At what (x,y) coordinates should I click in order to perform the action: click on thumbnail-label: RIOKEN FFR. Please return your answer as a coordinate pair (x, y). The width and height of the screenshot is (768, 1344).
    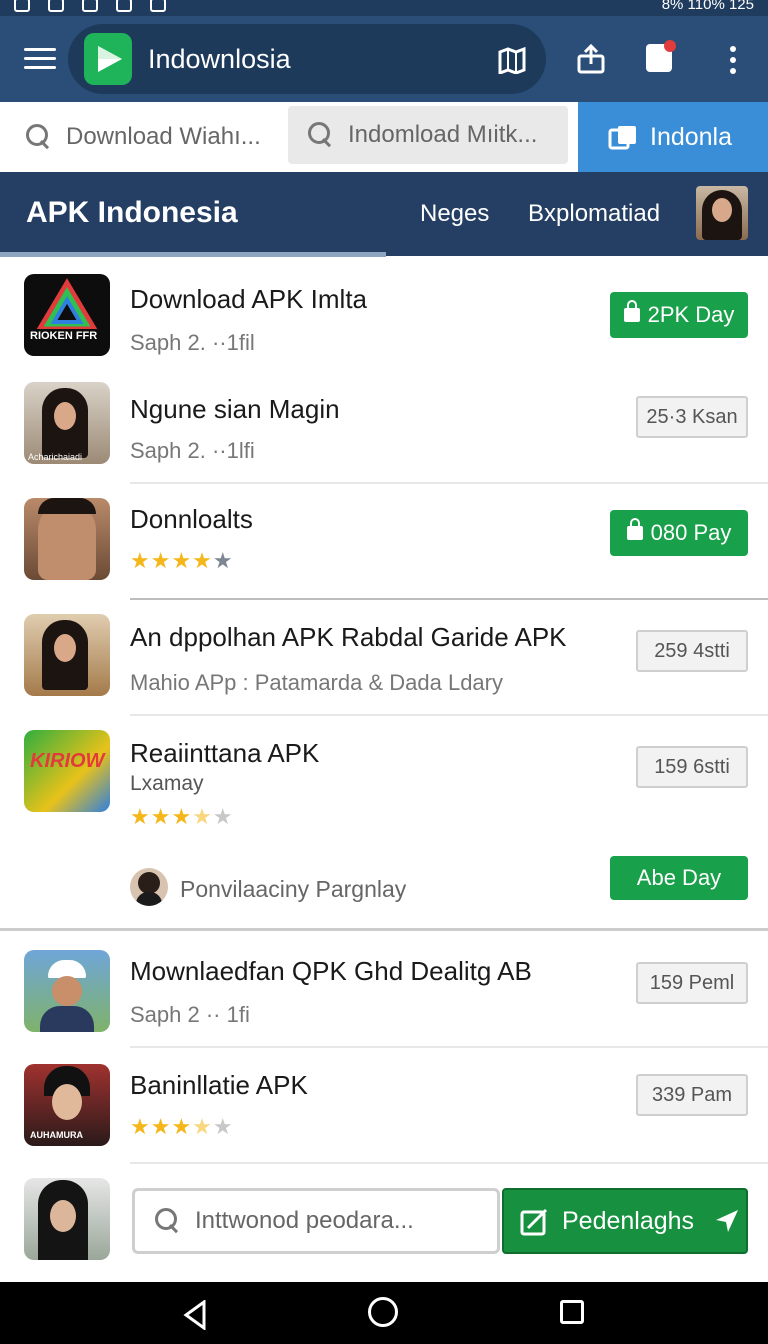
    Looking at the image, I should click on (64, 336).